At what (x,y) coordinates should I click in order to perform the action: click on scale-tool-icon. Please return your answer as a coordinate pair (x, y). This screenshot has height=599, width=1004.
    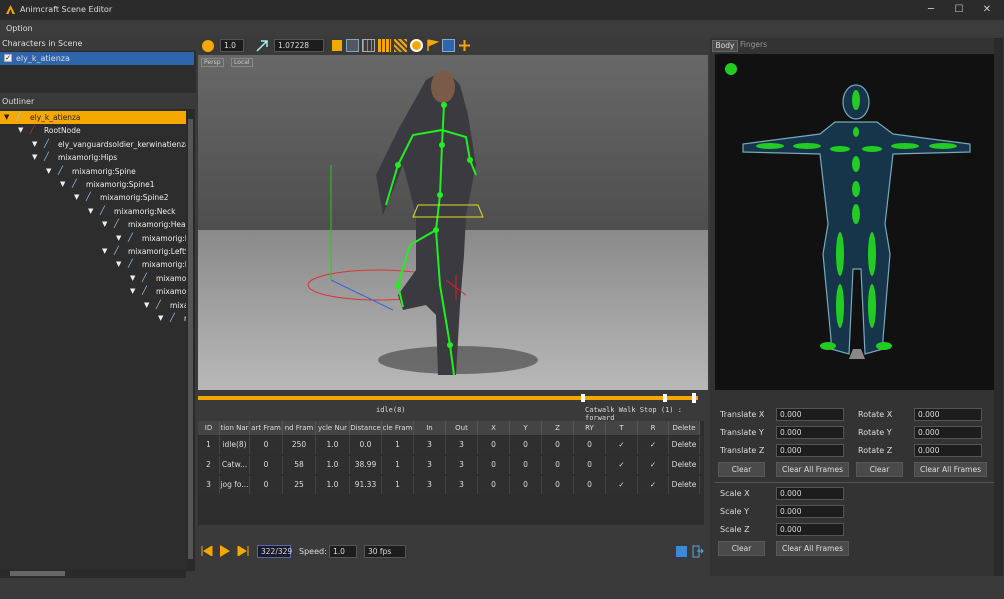
    Looking at the image, I should click on (262, 46).